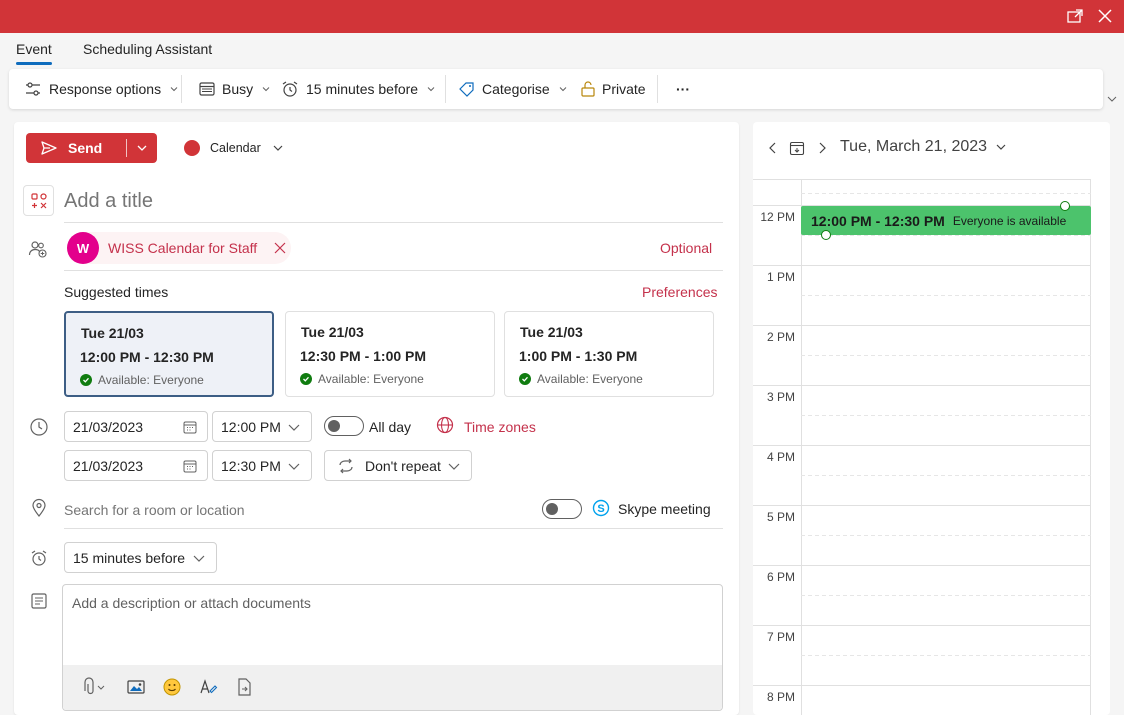 The height and width of the screenshot is (715, 1124). What do you see at coordinates (683, 89) in the screenshot?
I see `more-options-button: ···` at bounding box center [683, 89].